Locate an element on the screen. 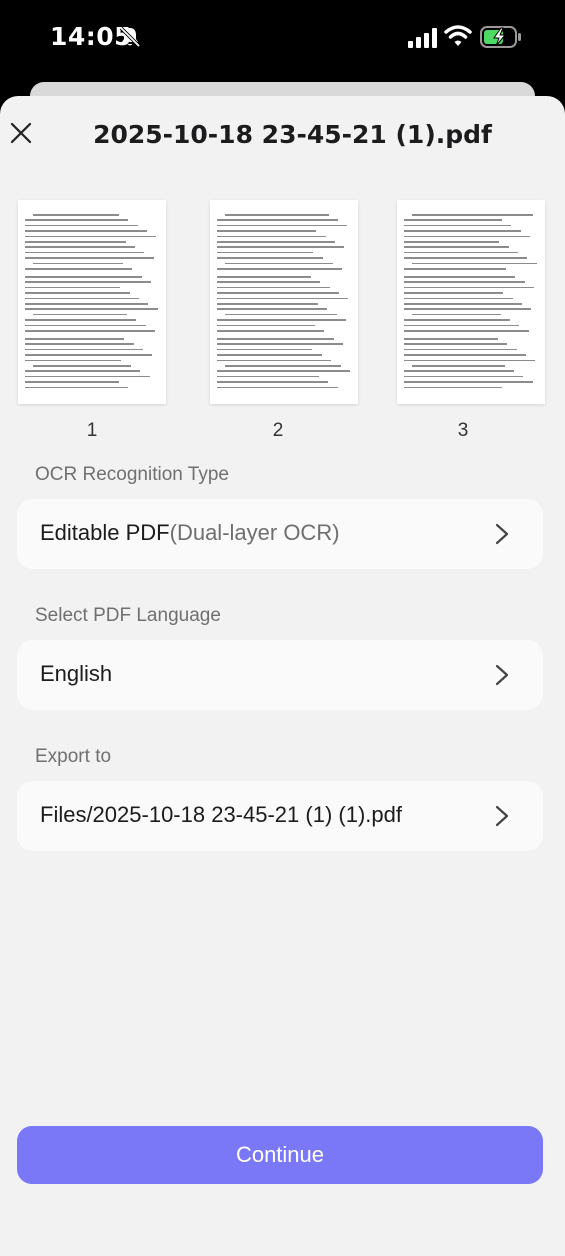 This screenshot has width=565, height=1256. pdf-language-label: Select PDF Language is located at coordinates (128, 615).